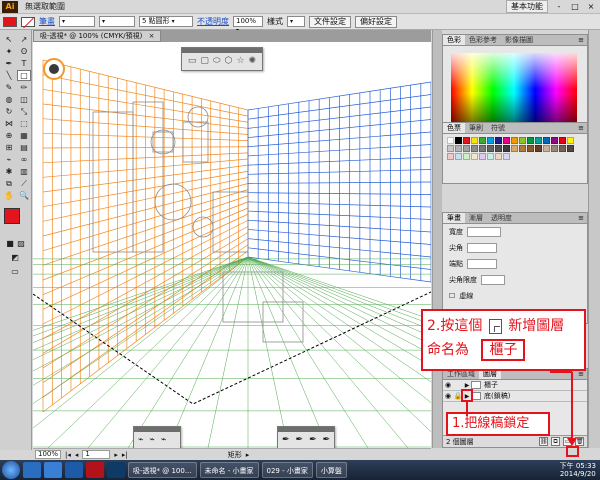 This screenshot has width=600, height=480. What do you see at coordinates (116, 470) in the screenshot?
I see `photoshop-icon` at bounding box center [116, 470].